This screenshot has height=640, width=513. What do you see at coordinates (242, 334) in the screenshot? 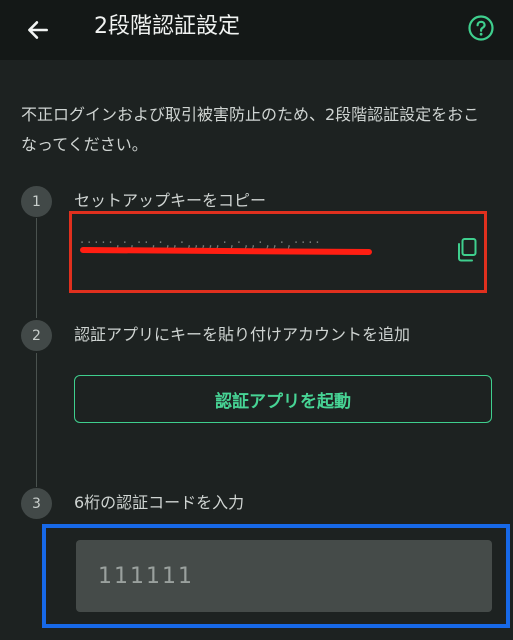
I see `step-label-add-account: 認証アプリにキーを貼り付けアカウントを追加` at bounding box center [242, 334].